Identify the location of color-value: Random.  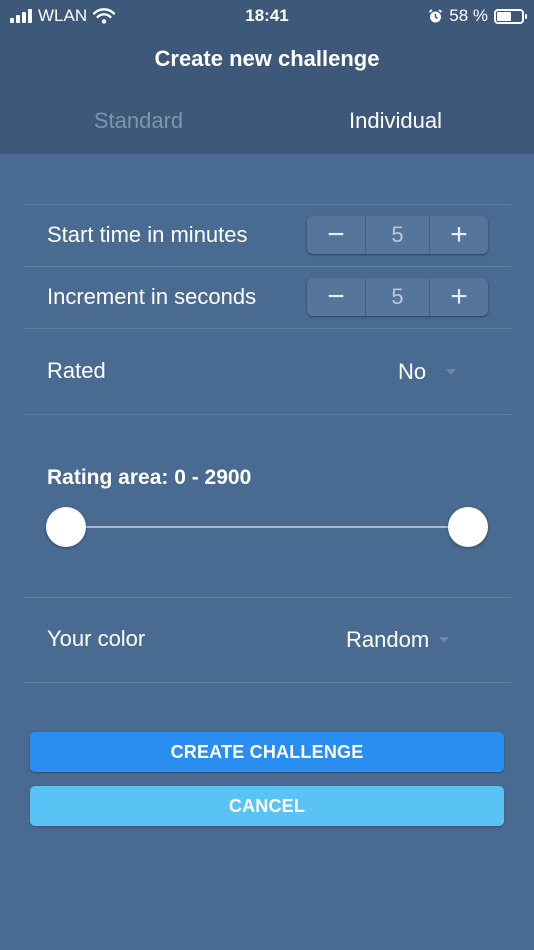
(388, 639).